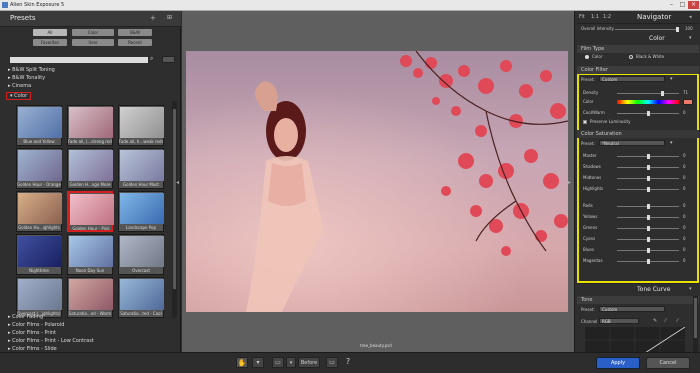 Image resolution: width=700 pixels, height=373 pixels. I want to click on curve-reset-icon: ⁄, so click(677, 321).